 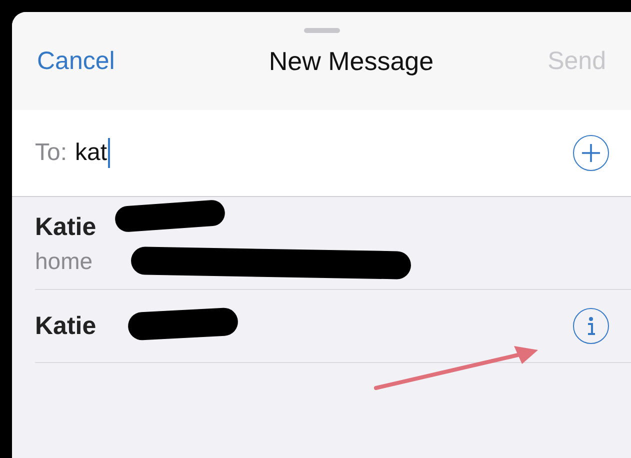 I want to click on to-label: To:, so click(x=51, y=153).